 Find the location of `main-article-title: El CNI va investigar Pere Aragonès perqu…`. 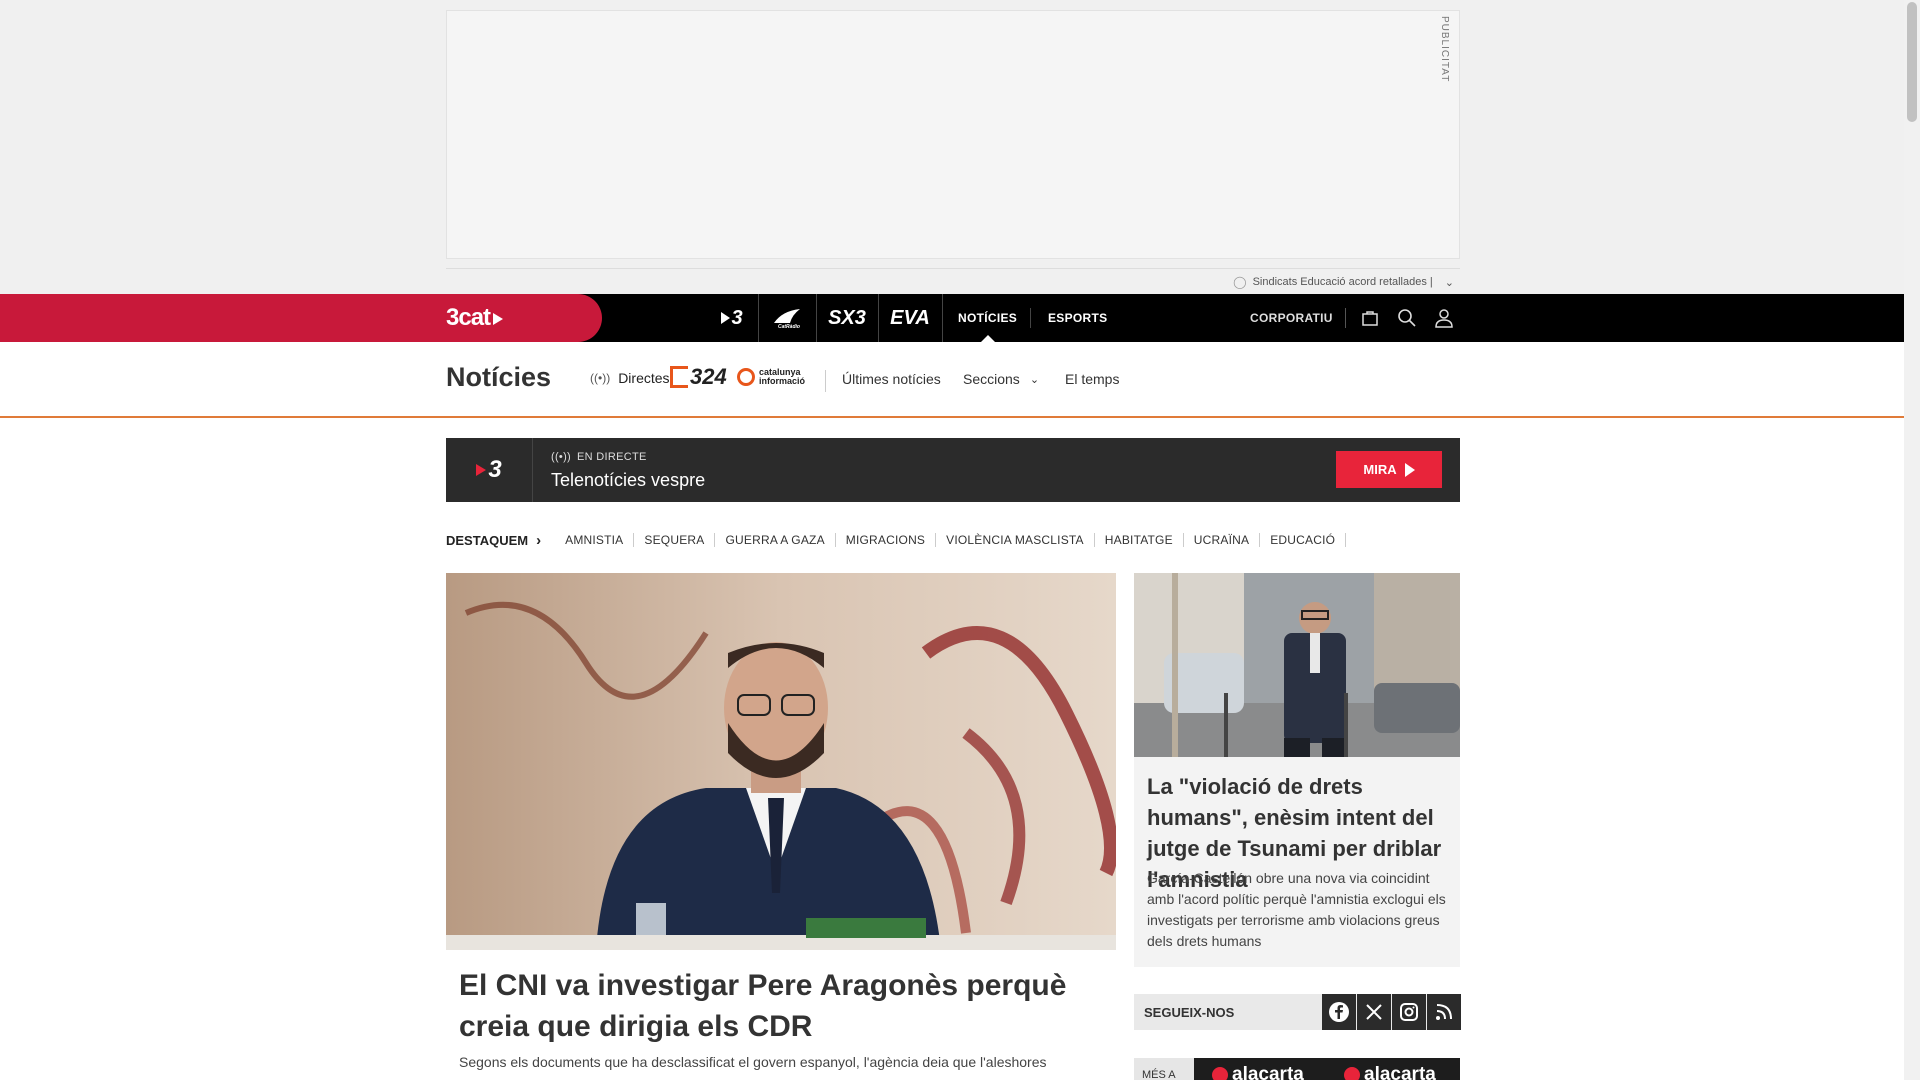

main-article-title: El CNI va investigar Pere Aragonès perqu… is located at coordinates (784, 1006).